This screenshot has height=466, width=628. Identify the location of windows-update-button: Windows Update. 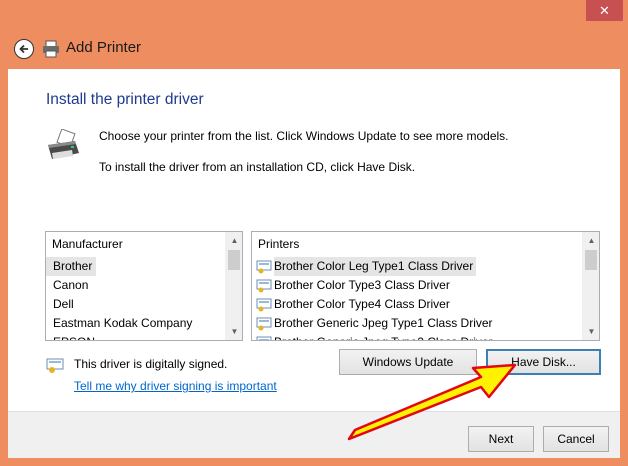
(408, 362).